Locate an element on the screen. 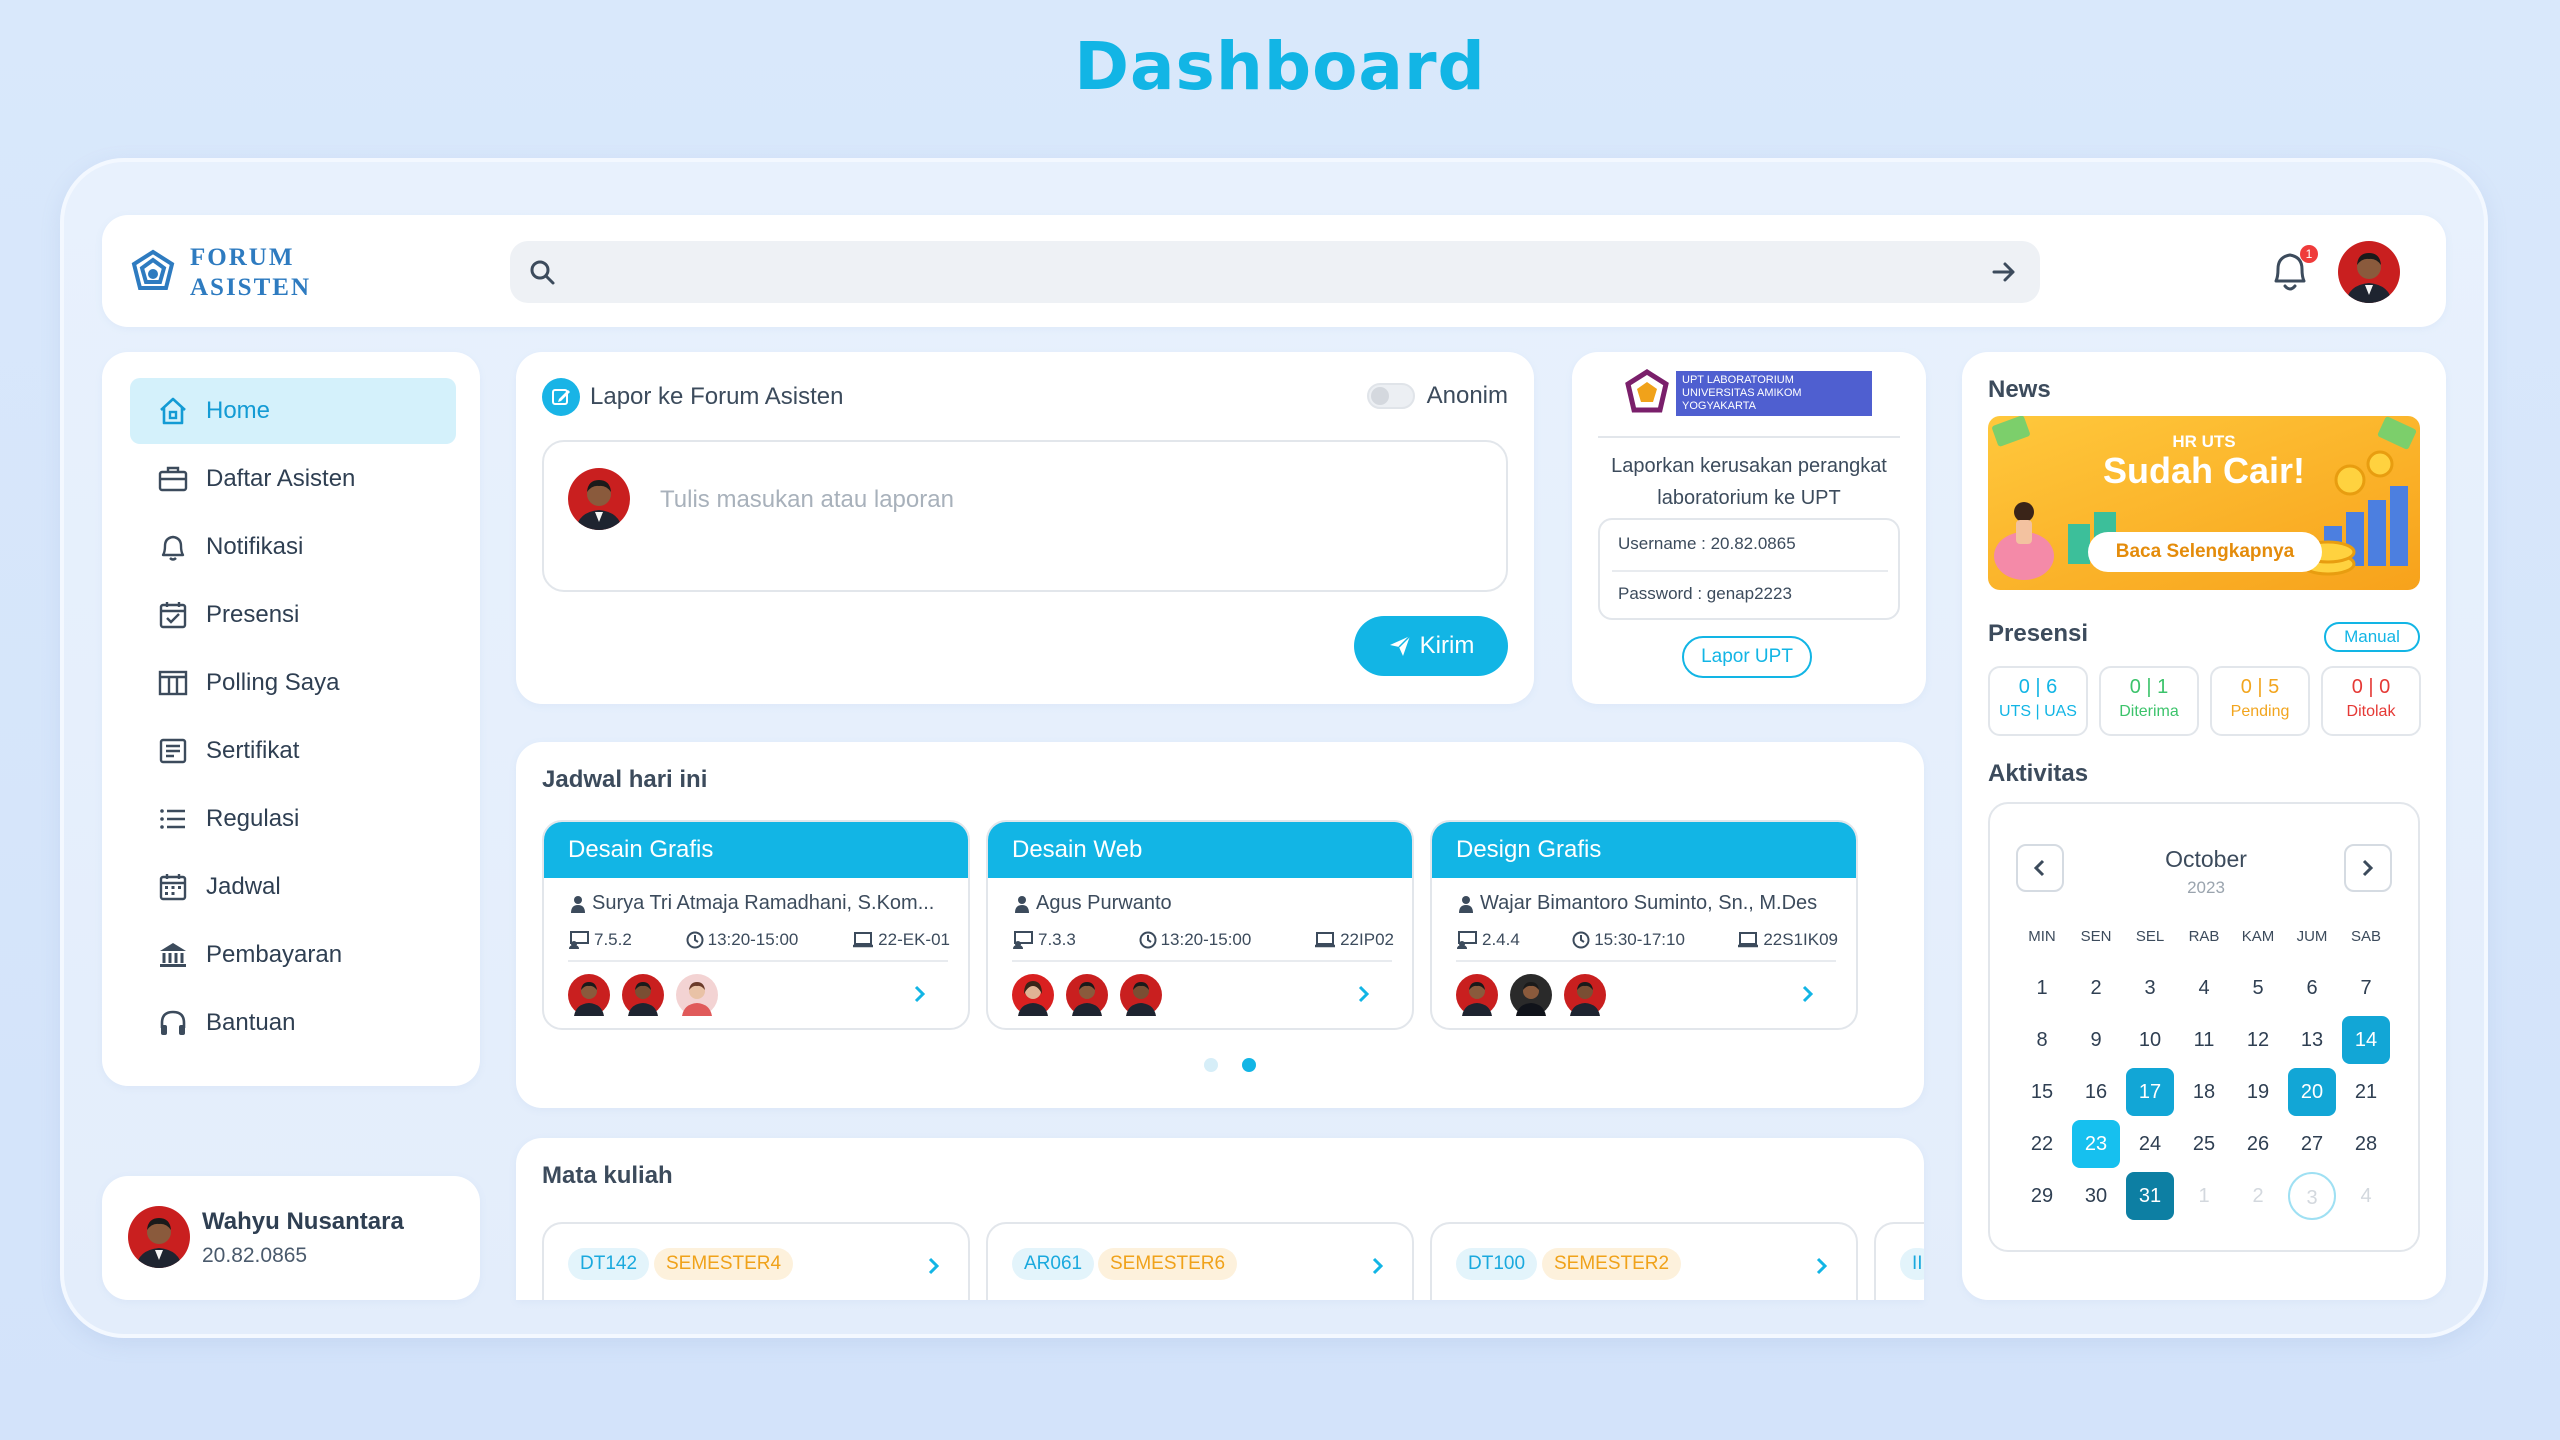  calendar-day: 18 is located at coordinates (2204, 1092).